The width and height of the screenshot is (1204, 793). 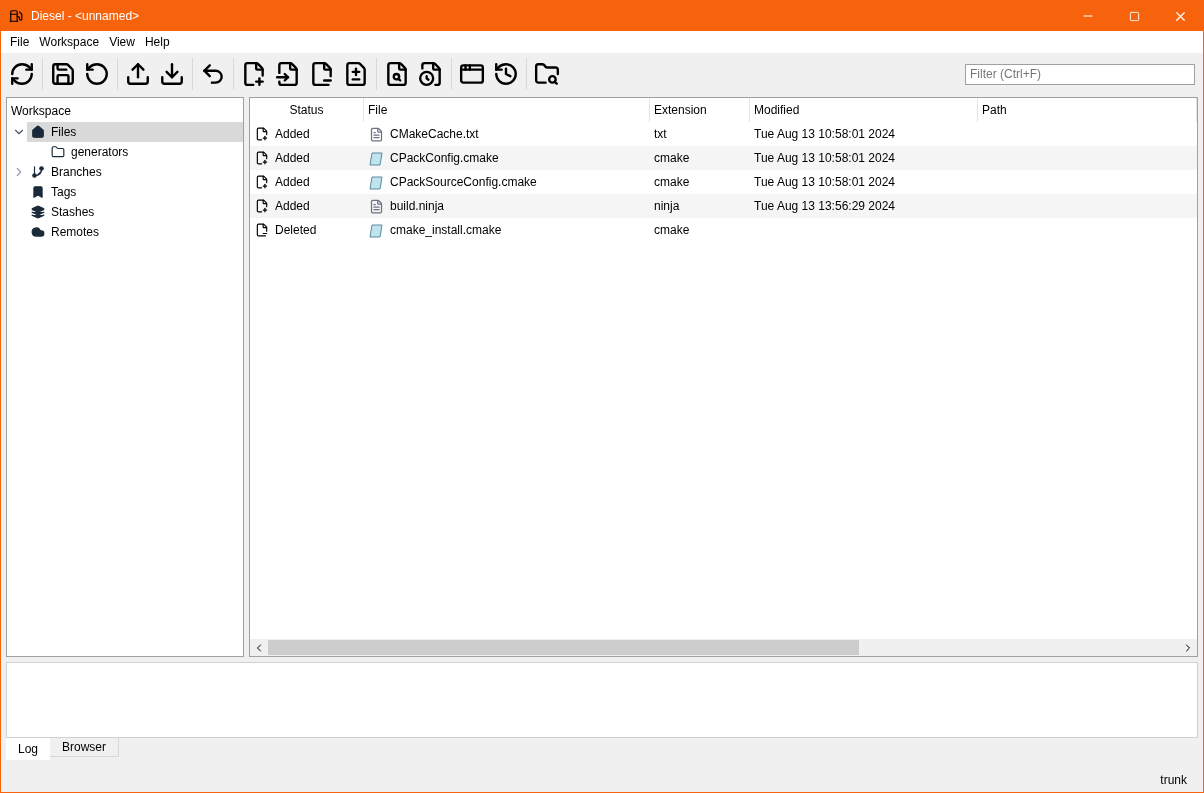 I want to click on column-header: File, so click(x=507, y=110).